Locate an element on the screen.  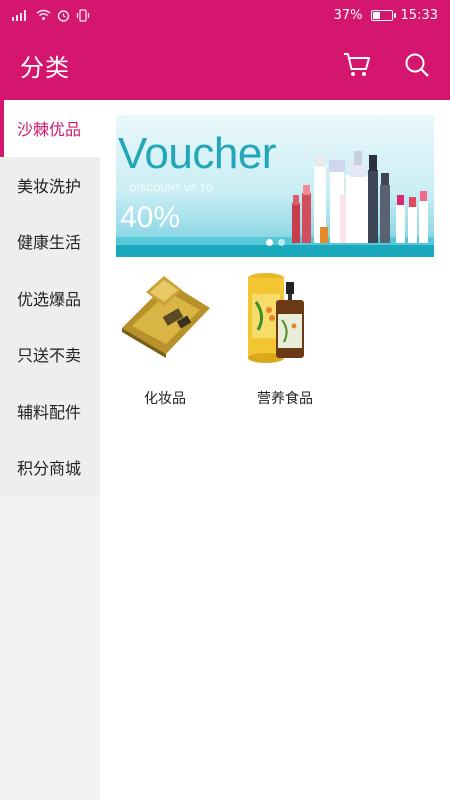
carousel-dot is located at coordinates (281, 242).